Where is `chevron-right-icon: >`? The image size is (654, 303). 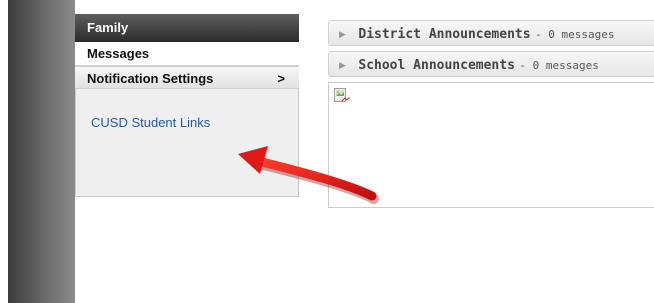
chevron-right-icon: > is located at coordinates (281, 78).